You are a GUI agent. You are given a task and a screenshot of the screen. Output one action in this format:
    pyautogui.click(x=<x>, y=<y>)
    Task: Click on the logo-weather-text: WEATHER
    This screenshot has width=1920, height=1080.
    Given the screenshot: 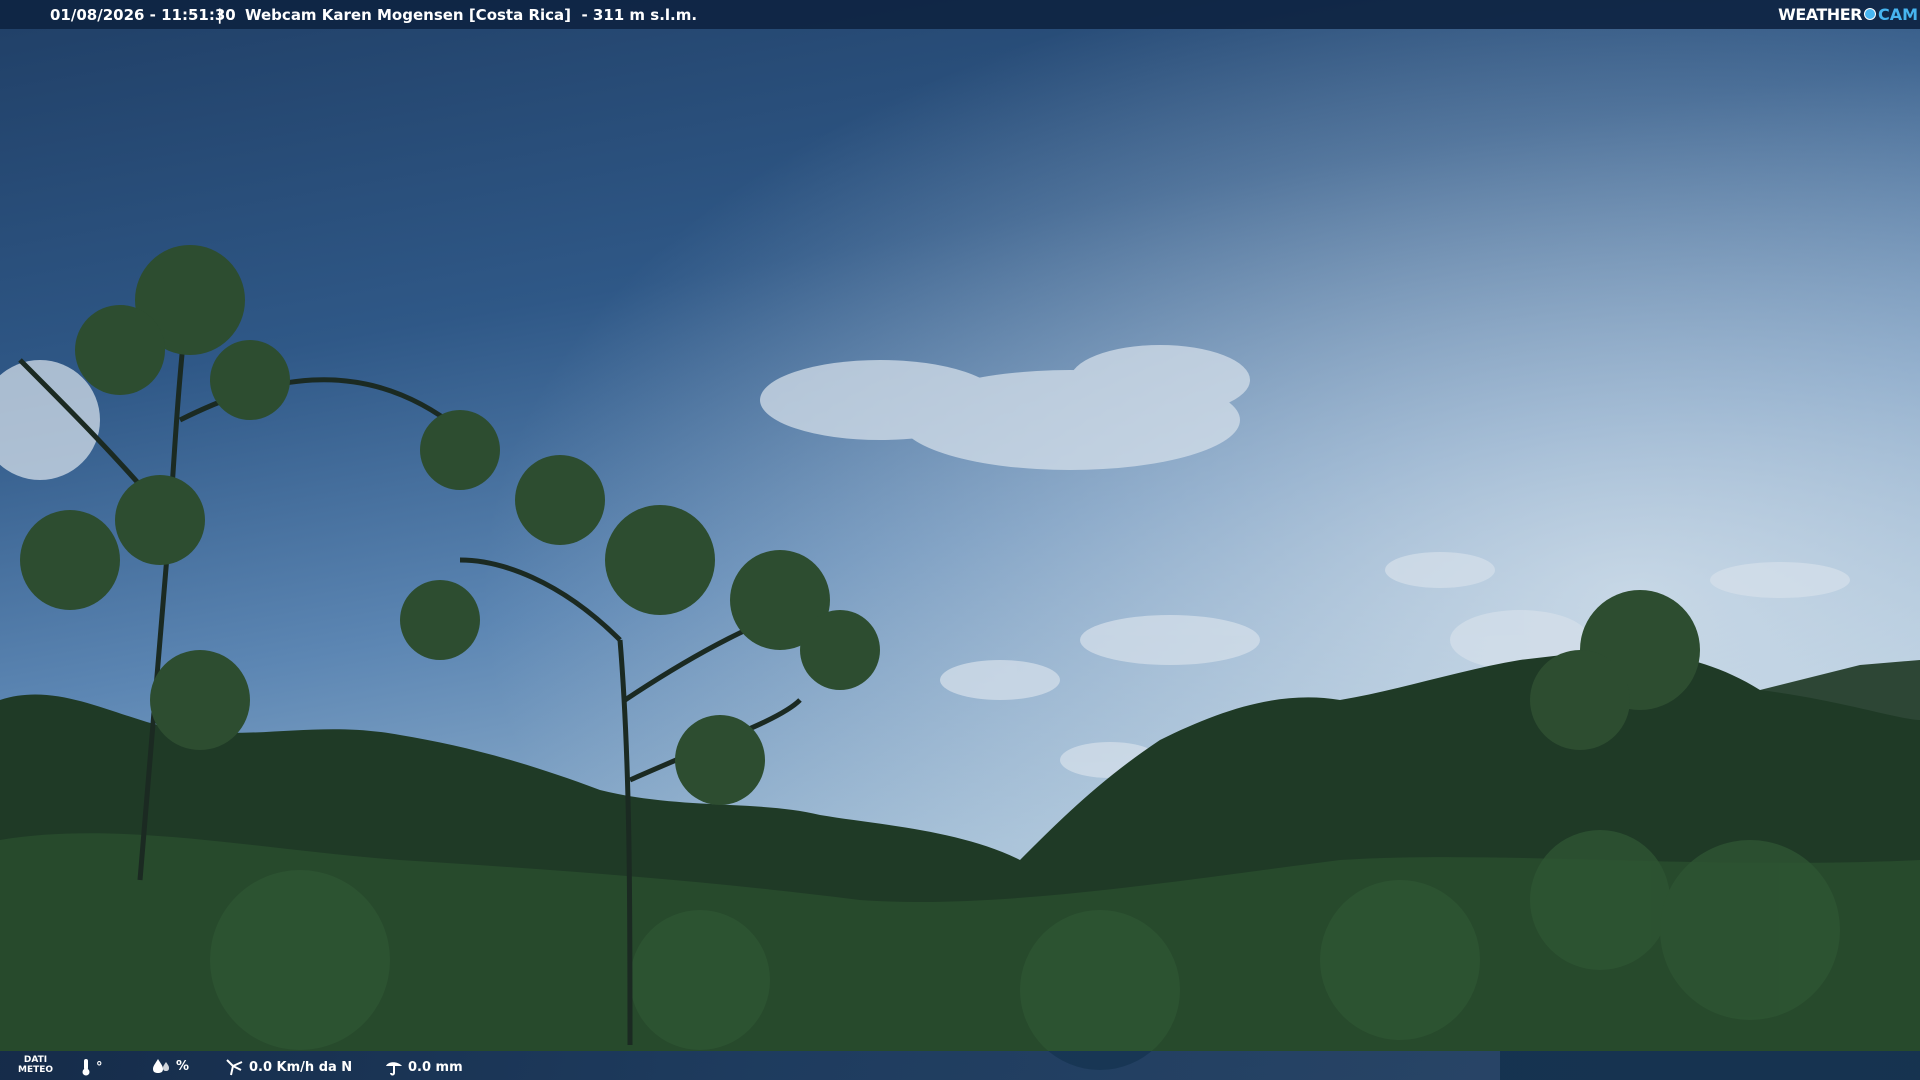 What is the action you would take?
    pyautogui.click(x=1820, y=14)
    